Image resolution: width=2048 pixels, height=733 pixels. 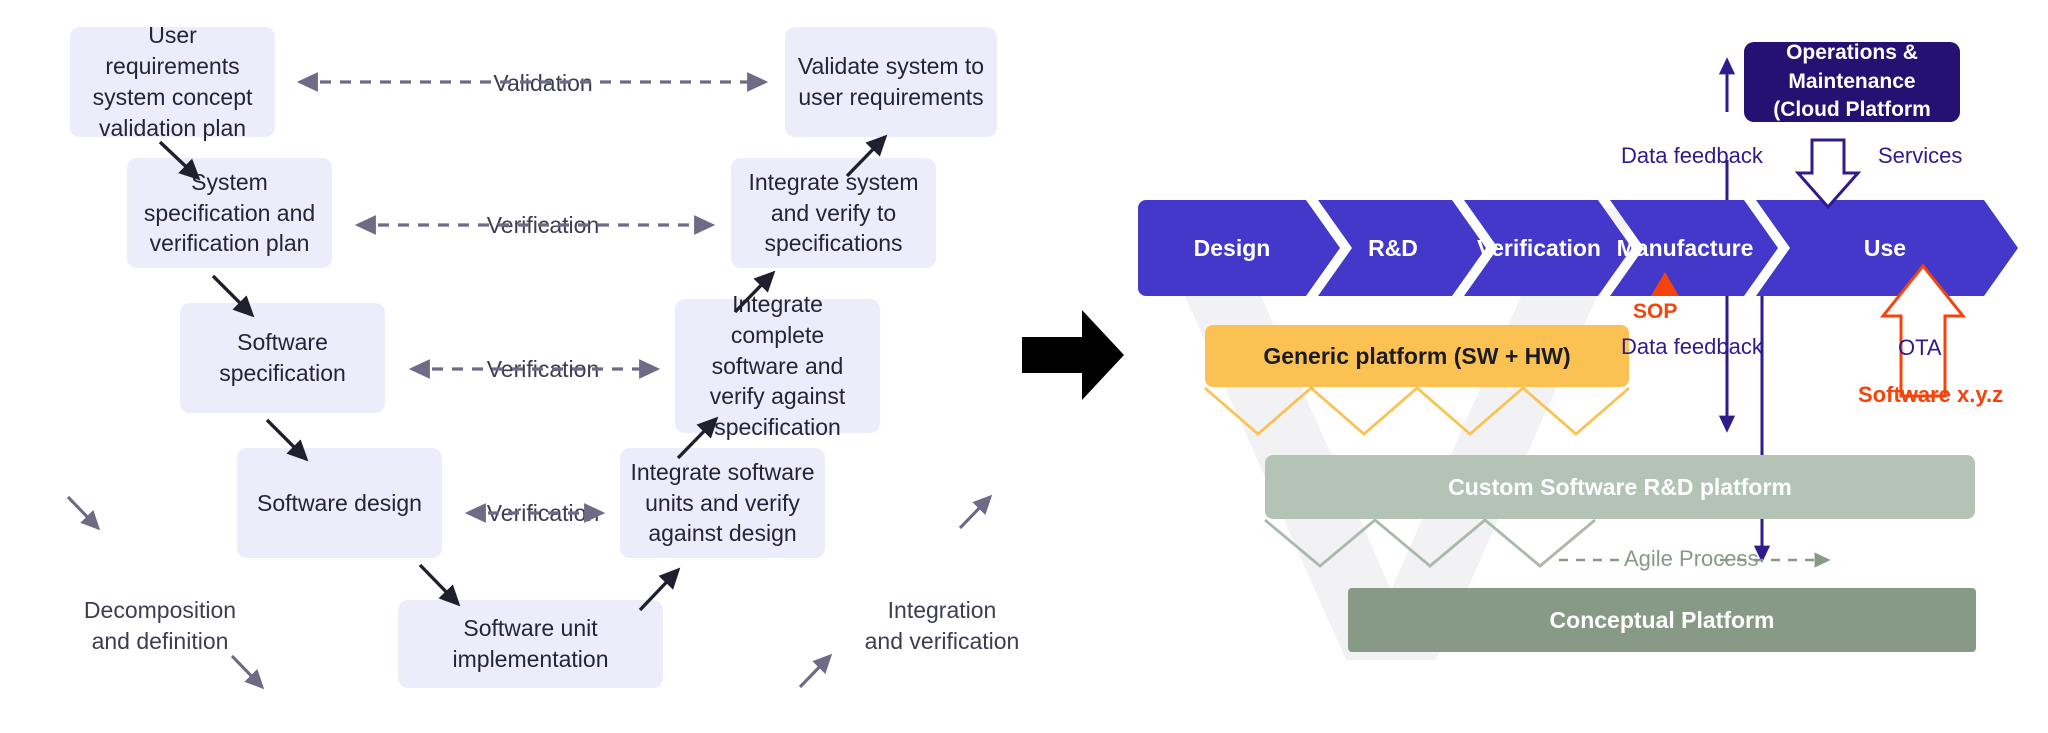 I want to click on process-stage-label: Verification, so click(x=1539, y=247).